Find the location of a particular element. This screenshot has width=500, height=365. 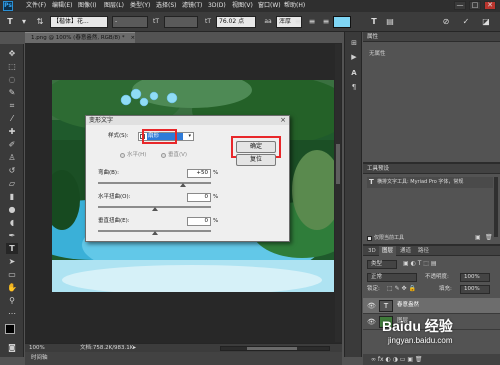

preset-row: T 横排文字工具: Myriad Pro 字体，常规 is located at coordinates (430, 182).